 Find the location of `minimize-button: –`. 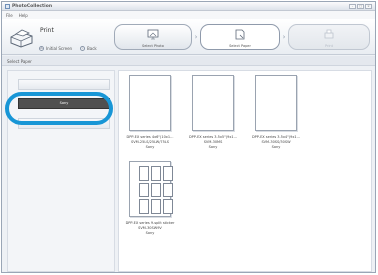

minimize-button: – is located at coordinates (352, 6).